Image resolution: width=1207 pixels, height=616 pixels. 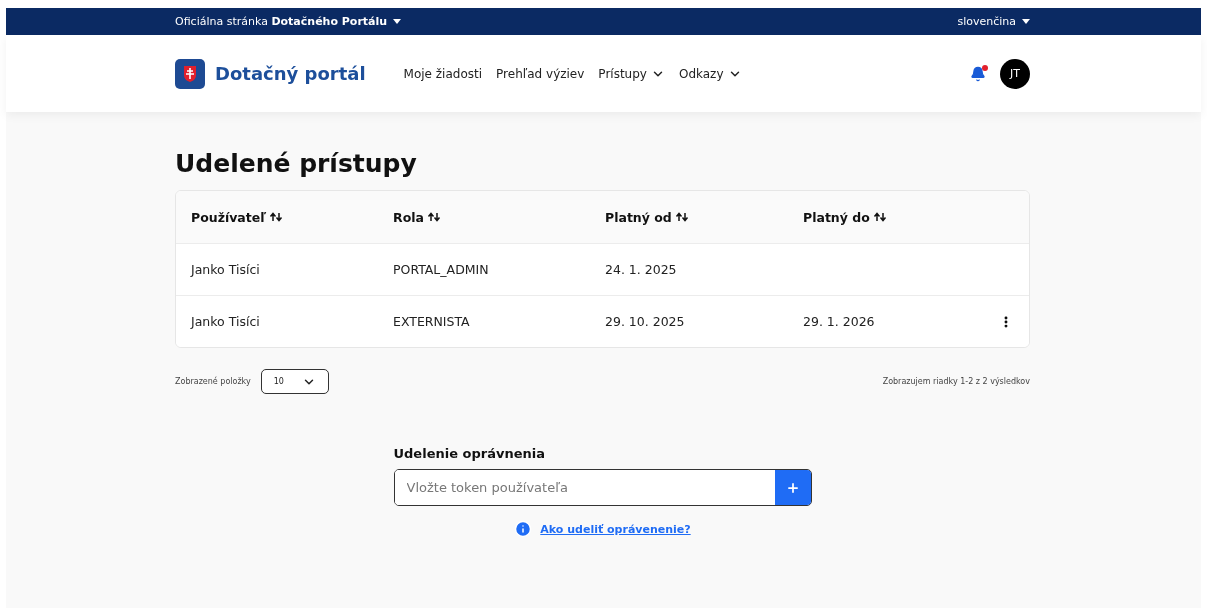 What do you see at coordinates (296, 163) in the screenshot?
I see `page-title: Udelené prístupy` at bounding box center [296, 163].